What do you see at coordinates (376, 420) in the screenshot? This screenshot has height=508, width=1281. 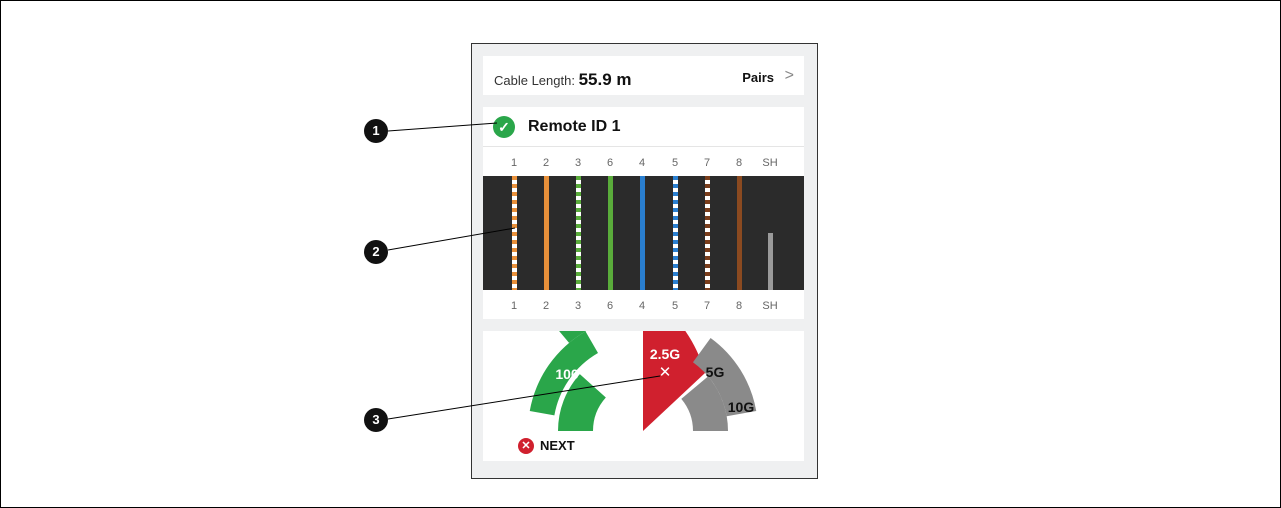 I see `callout-3: 3` at bounding box center [376, 420].